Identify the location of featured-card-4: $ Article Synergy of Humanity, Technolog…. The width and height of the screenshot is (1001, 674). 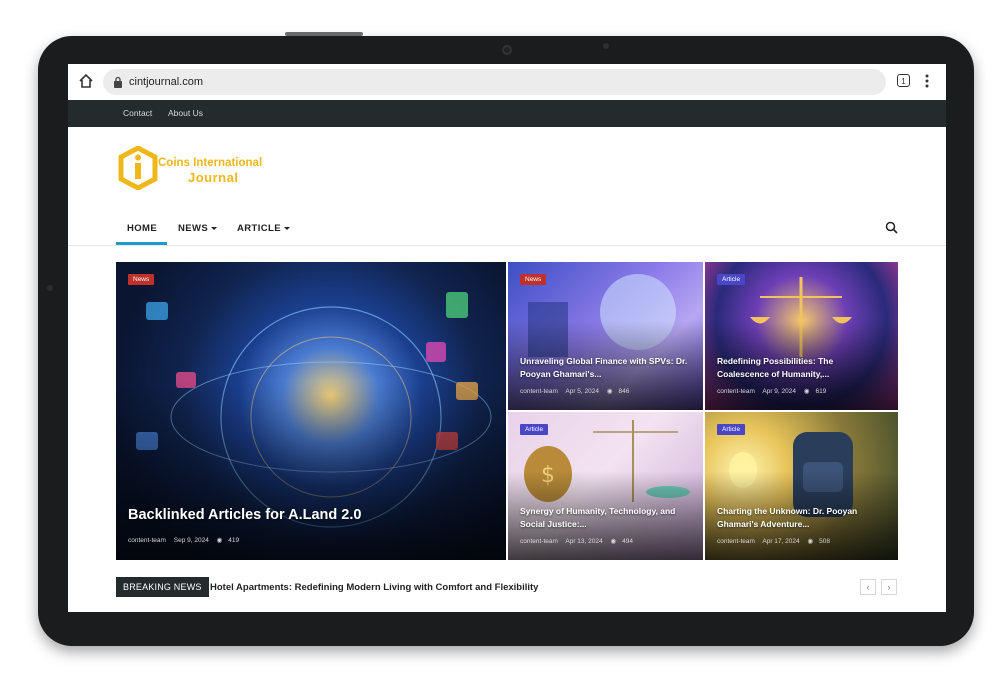
(605, 486).